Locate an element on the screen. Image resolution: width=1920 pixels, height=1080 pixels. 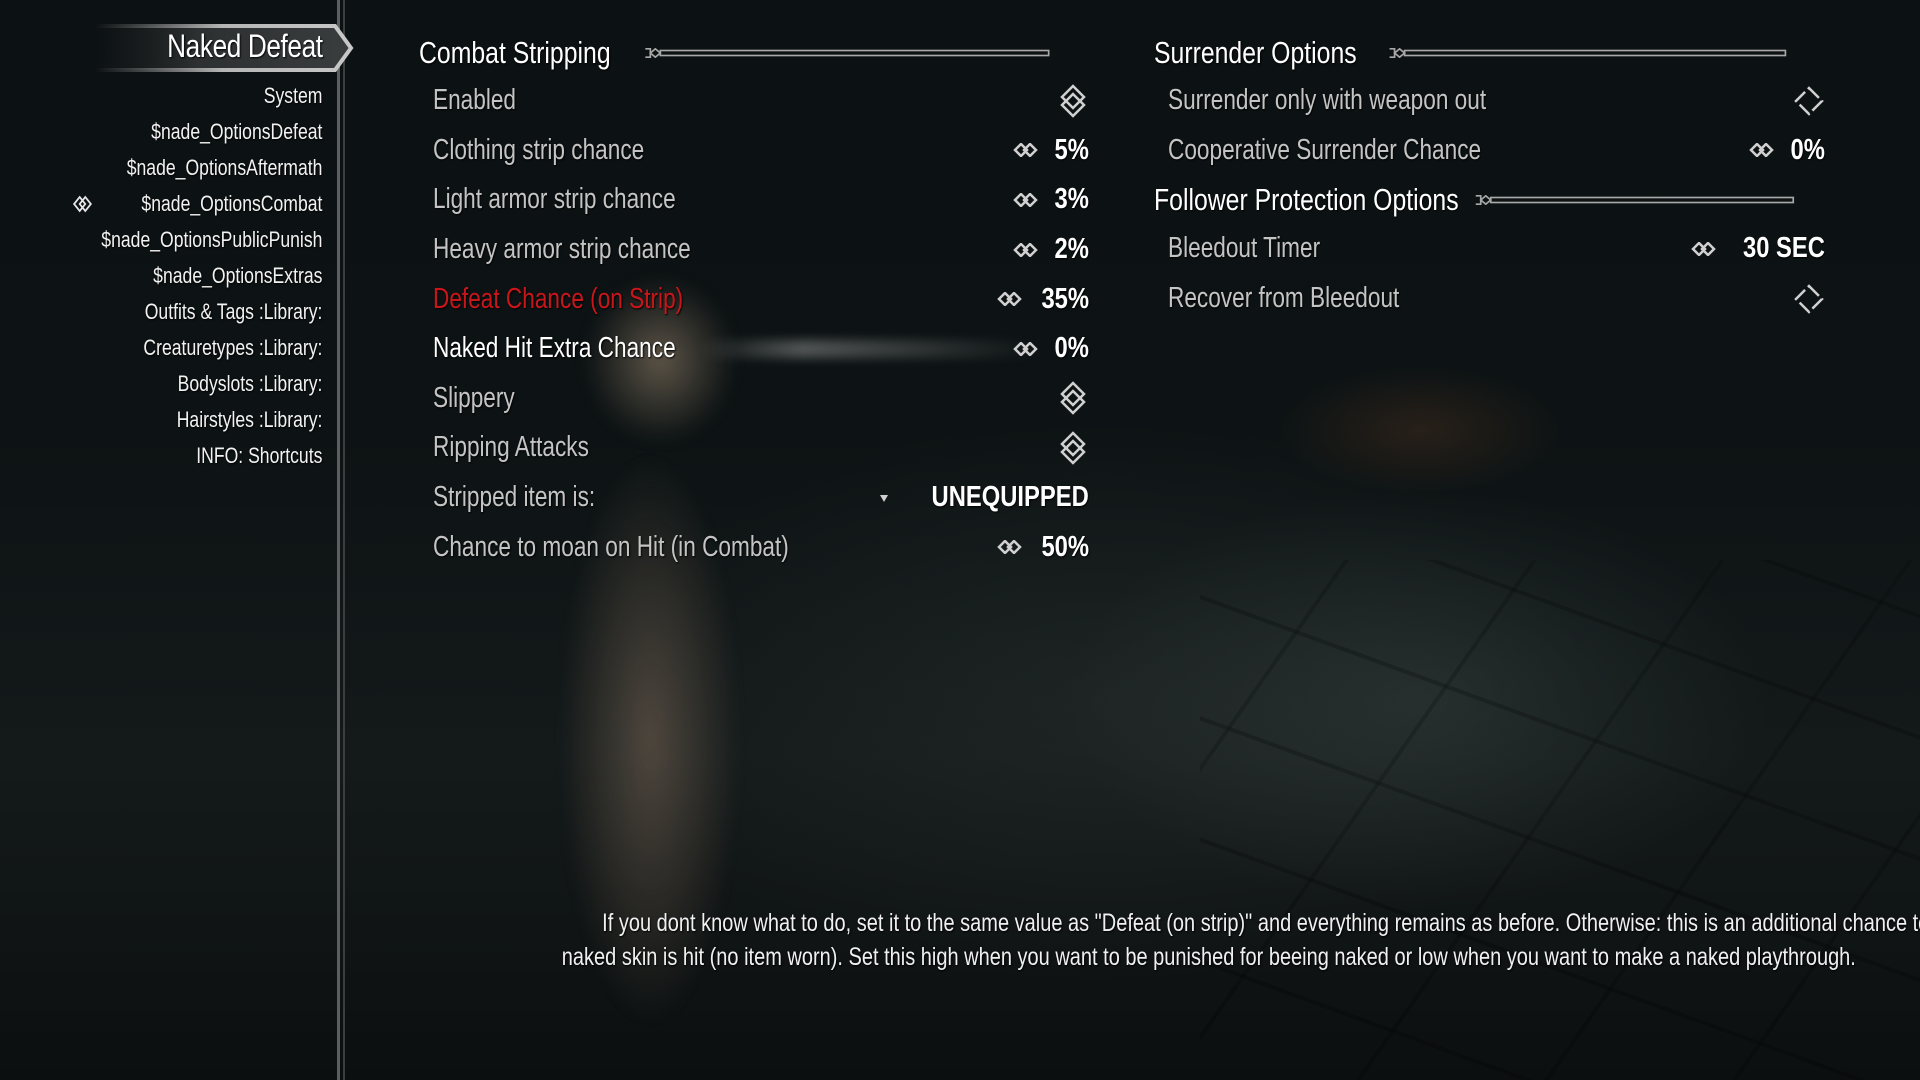
sidebar-item-info-shortcuts: INFO: Shortcuts is located at coordinates (211, 456).